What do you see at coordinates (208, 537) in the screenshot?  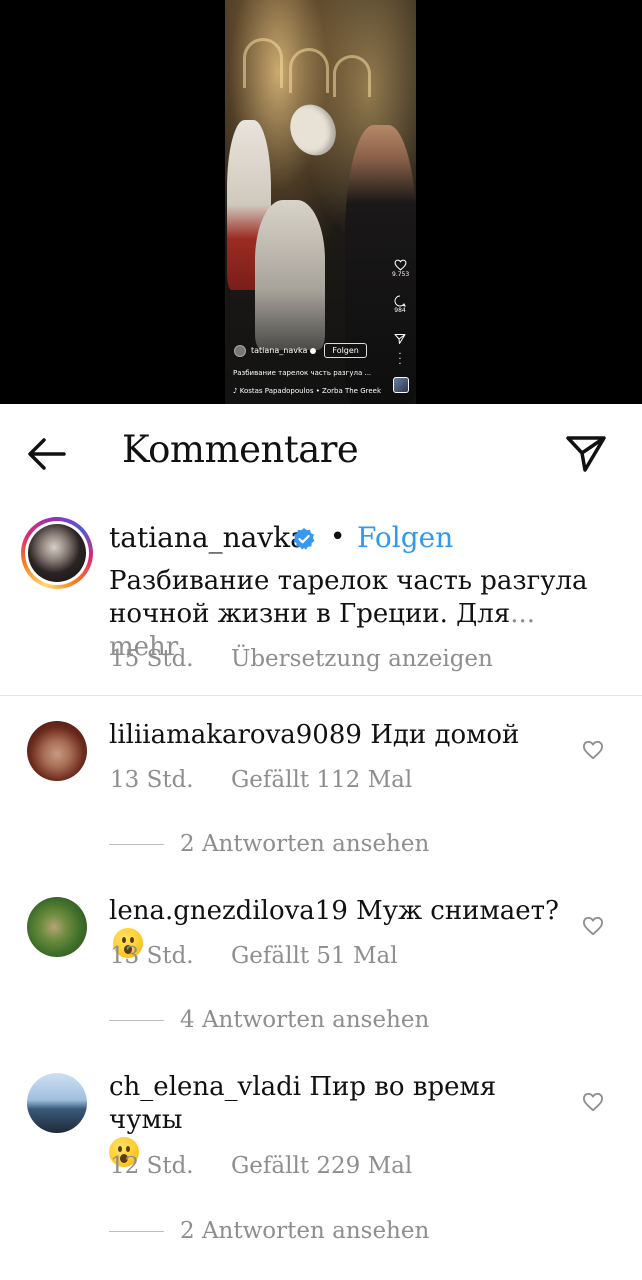 I see `post-username: tatiana_navka` at bounding box center [208, 537].